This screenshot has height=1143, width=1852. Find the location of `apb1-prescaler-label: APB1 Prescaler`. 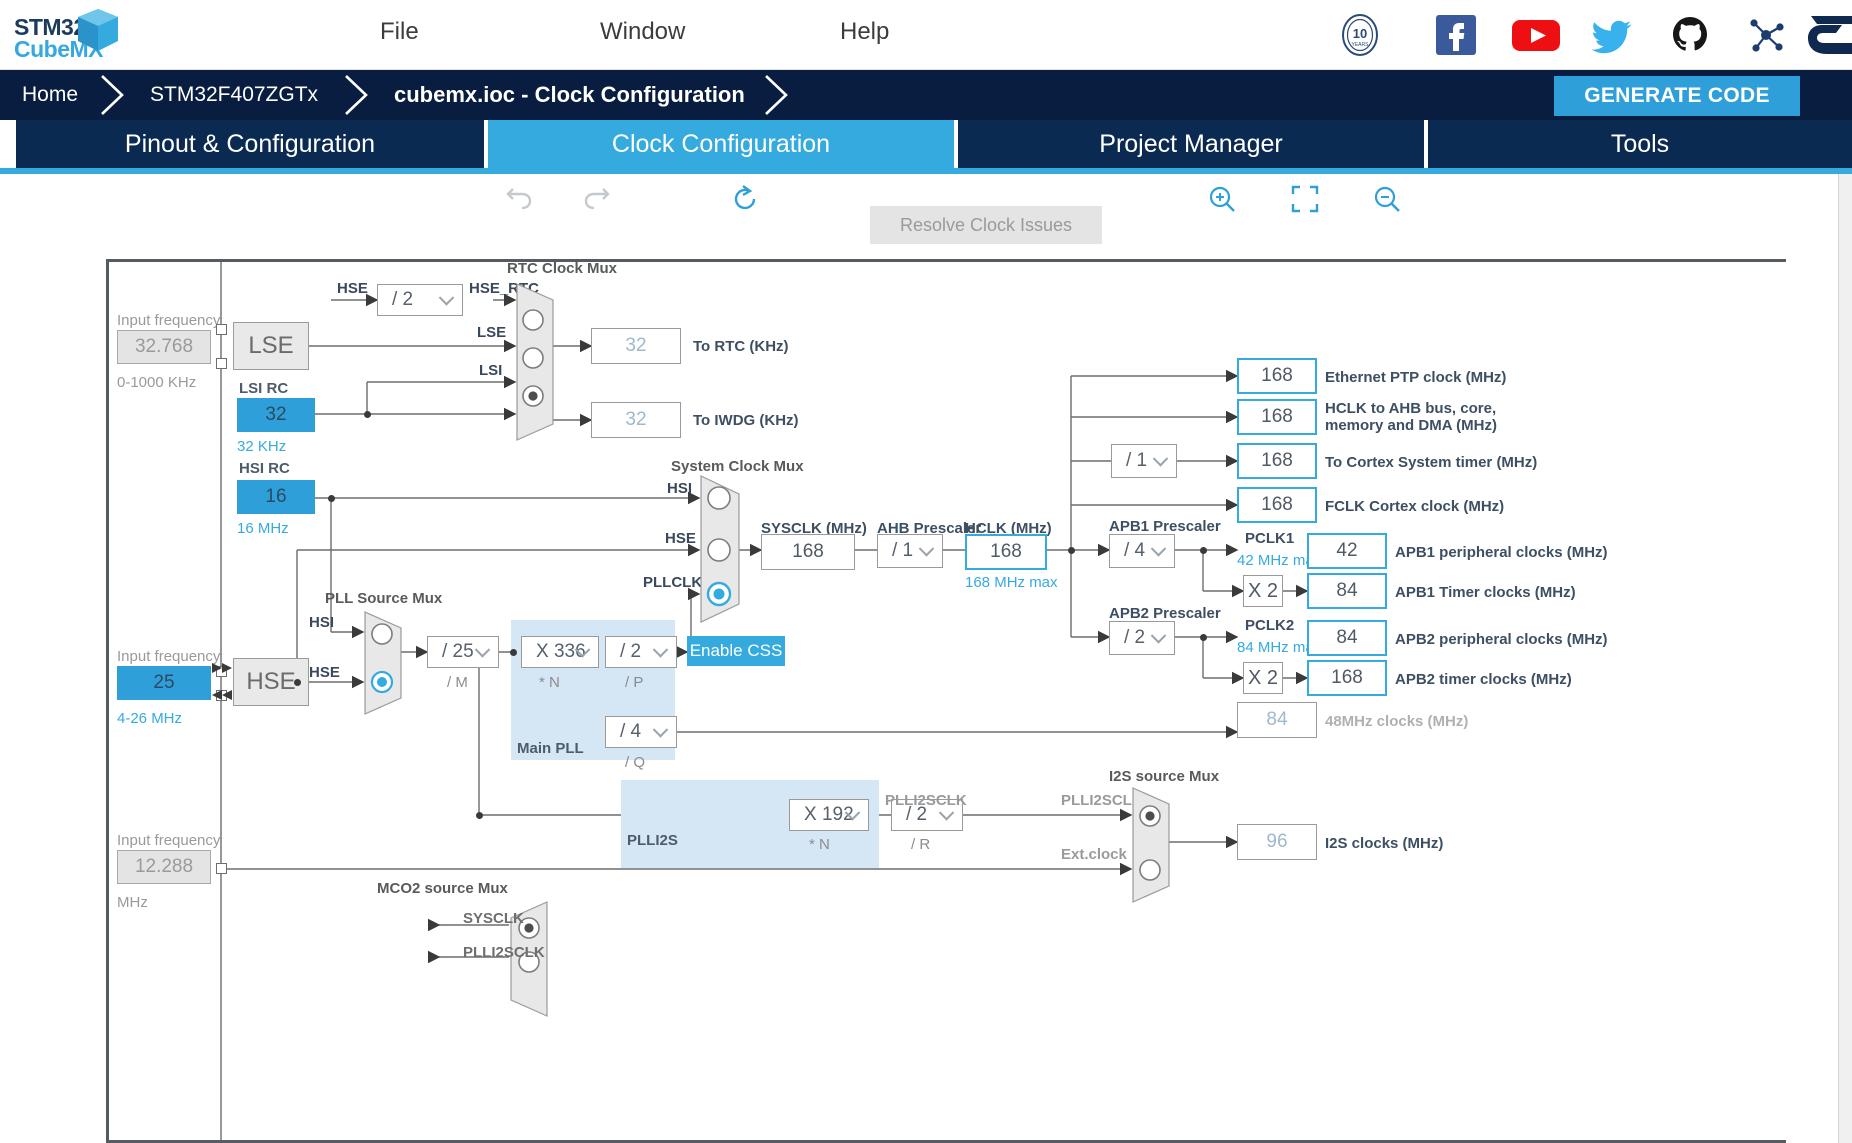

apb1-prescaler-label: APB1 Prescaler is located at coordinates (1165, 526).